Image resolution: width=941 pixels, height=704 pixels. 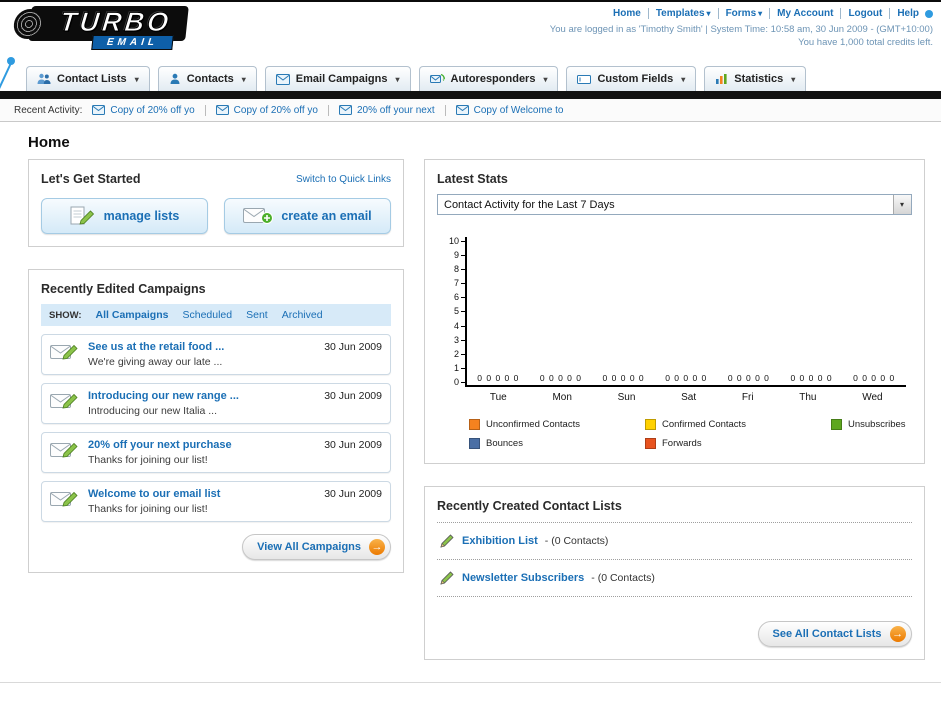 I want to click on link-logout: Logout, so click(x=861, y=13).